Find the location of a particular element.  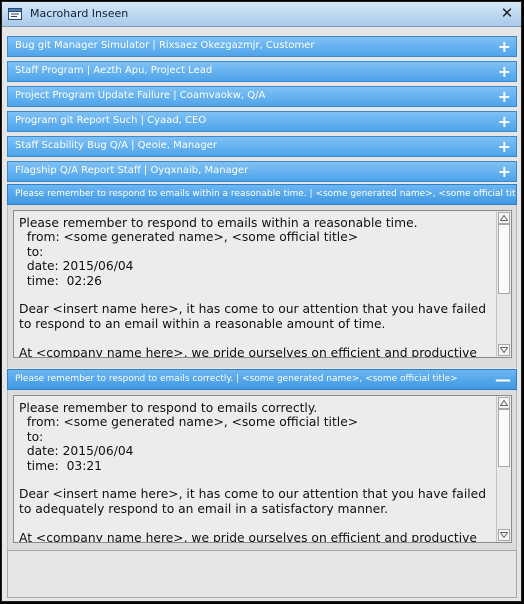

collapse-minus-icon: — is located at coordinates (503, 379).